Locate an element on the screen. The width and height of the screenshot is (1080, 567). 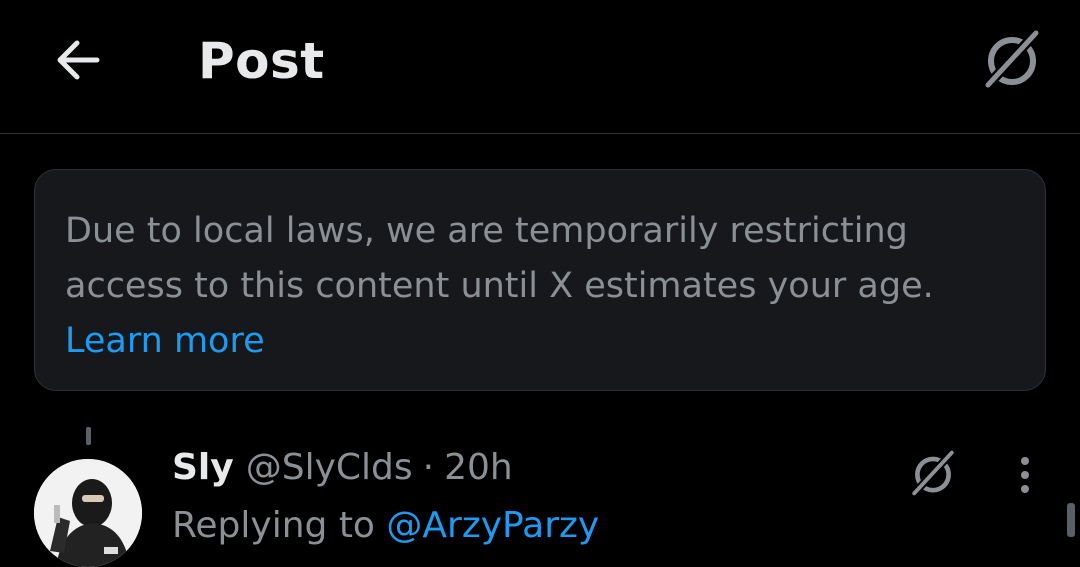
more-options-button is located at coordinates (1025, 475).